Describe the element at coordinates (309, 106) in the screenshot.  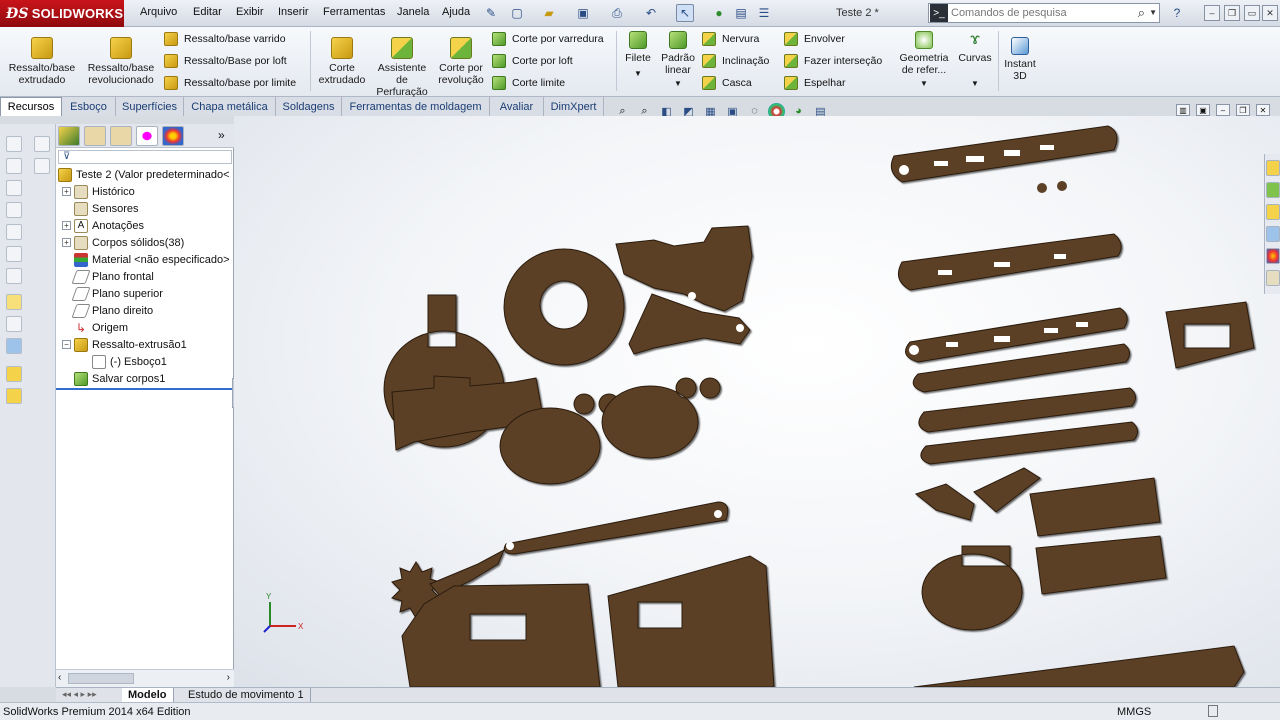
I see `tab-soldagens: Soldagens` at that location.